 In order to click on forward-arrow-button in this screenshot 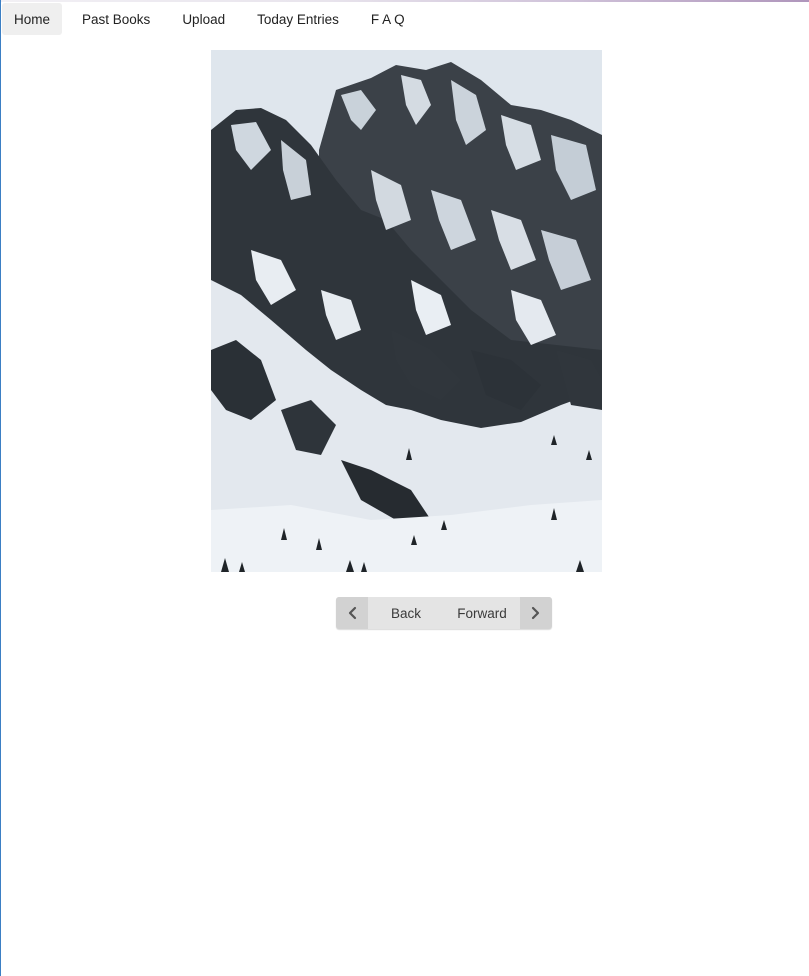, I will do `click(536, 613)`.